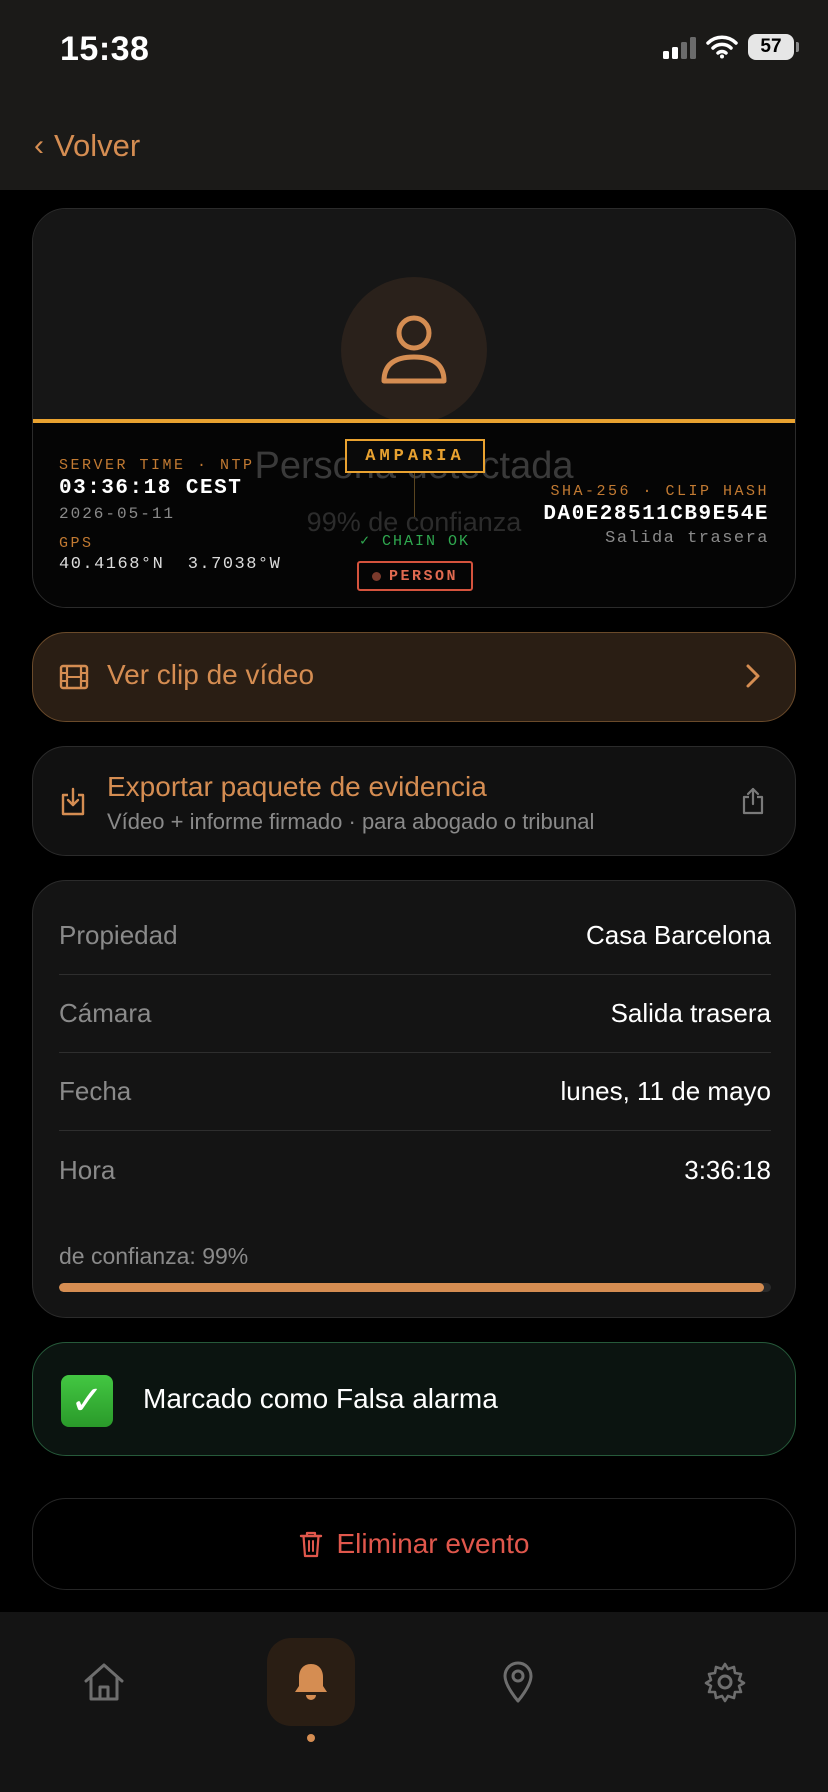 This screenshot has height=1792, width=828. What do you see at coordinates (423, 576) in the screenshot?
I see `detection-tag-label: PERSON` at bounding box center [423, 576].